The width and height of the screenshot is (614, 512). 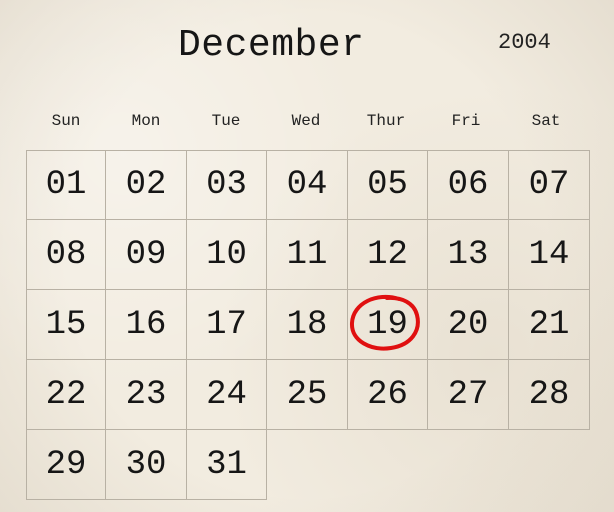 I want to click on day-cell-14: 14, so click(x=549, y=255).